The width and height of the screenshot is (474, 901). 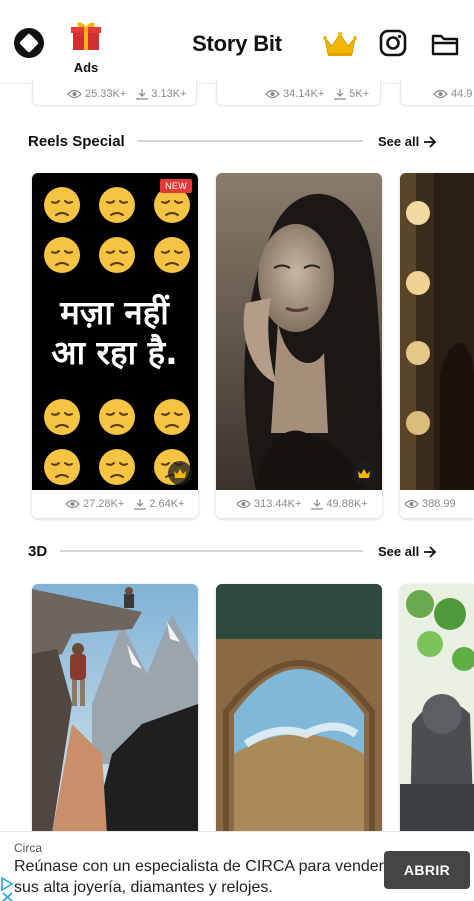 I want to click on instagram-icon, so click(x=393, y=43).